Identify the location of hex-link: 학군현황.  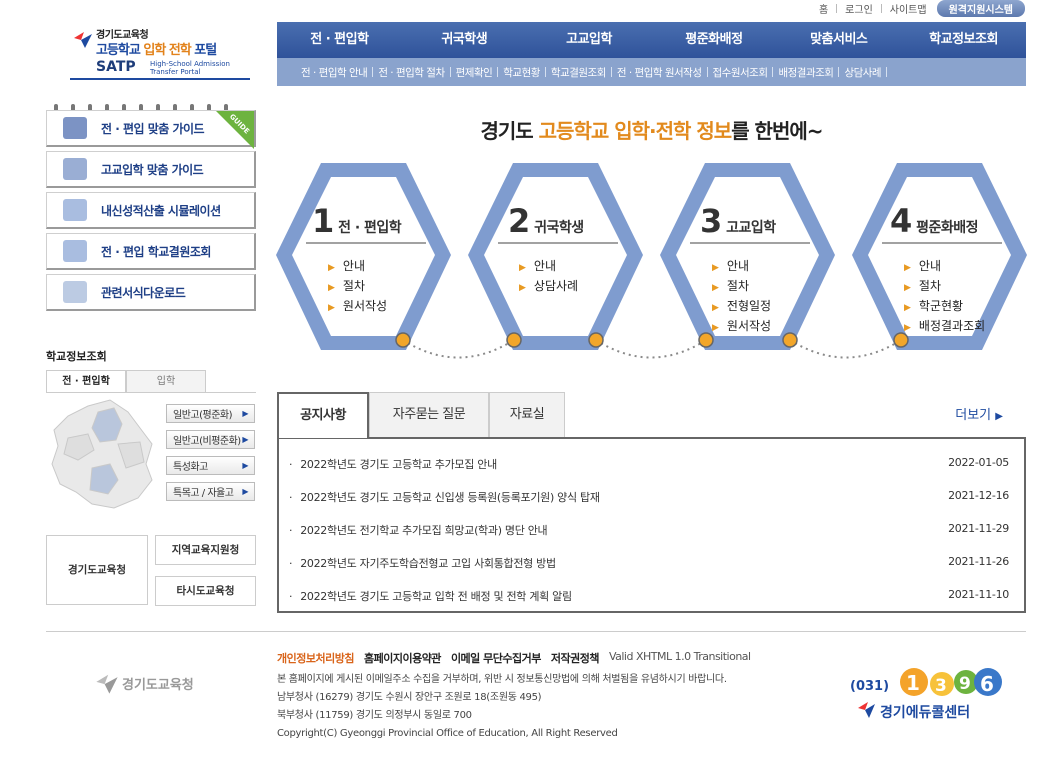
(944, 307).